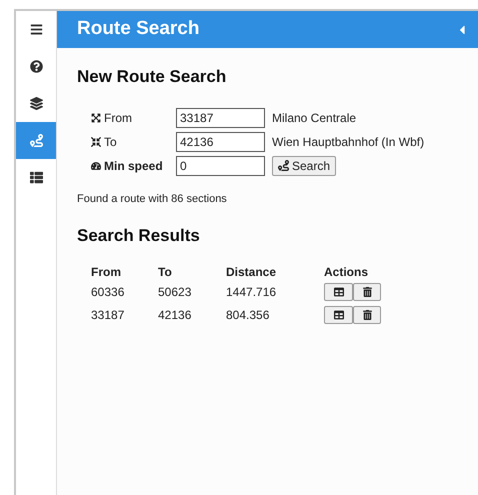  Describe the element at coordinates (118, 118) in the screenshot. I see `field-label: From` at that location.